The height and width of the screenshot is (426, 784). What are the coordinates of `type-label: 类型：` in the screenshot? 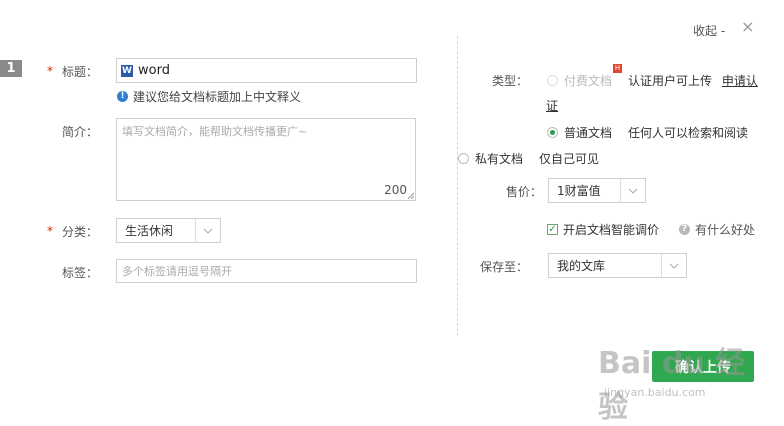 It's located at (510, 81).